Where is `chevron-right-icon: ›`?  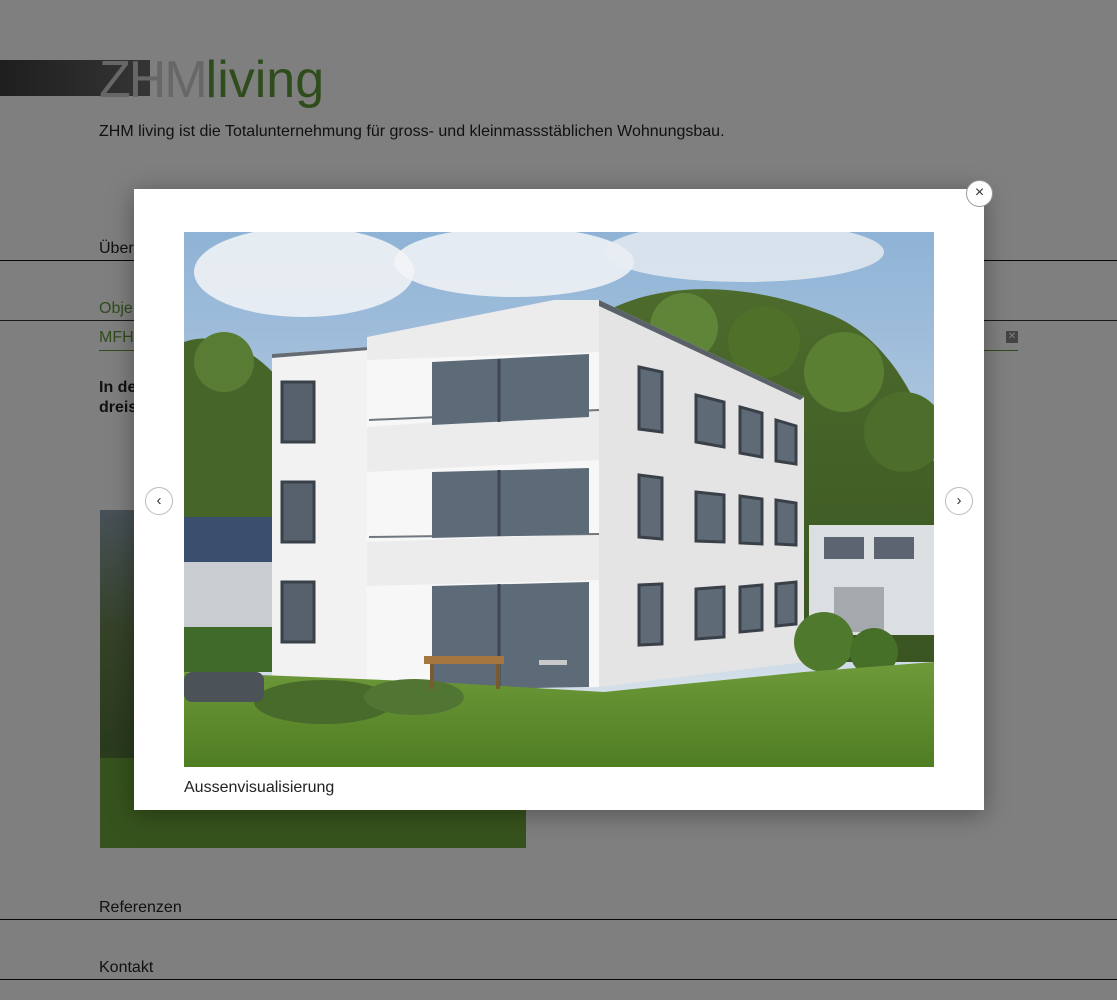
chevron-right-icon: › is located at coordinates (959, 500).